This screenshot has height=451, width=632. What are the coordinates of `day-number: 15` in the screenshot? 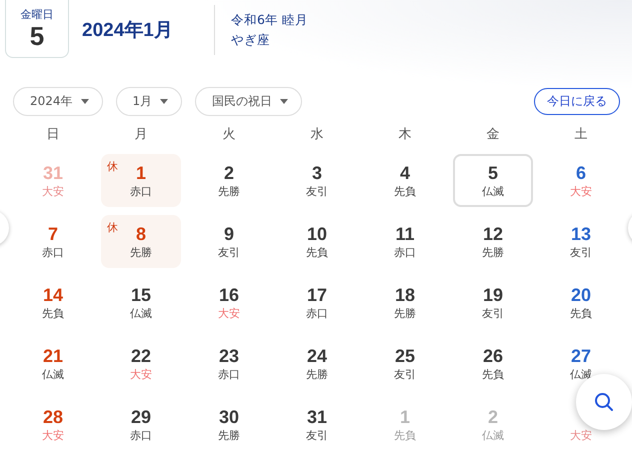 It's located at (141, 295).